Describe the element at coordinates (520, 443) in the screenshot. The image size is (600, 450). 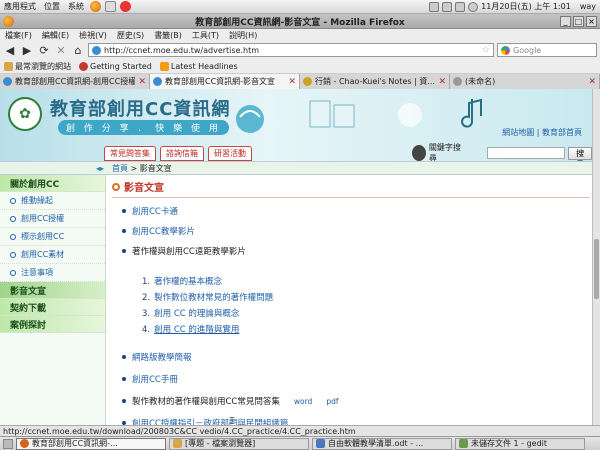
I see `task-gedit: 未儲存文件 1 - gedit` at that location.